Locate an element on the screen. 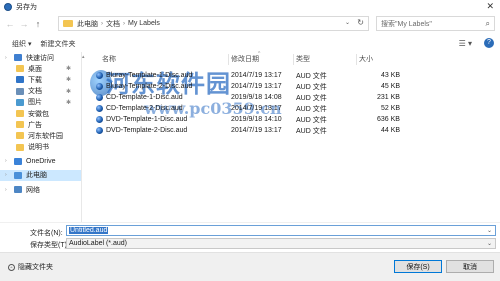  file-size: 636 KB is located at coordinates (388, 119).